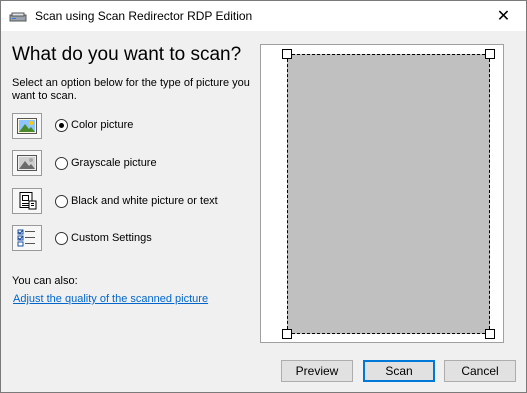 Image resolution: width=527 pixels, height=393 pixels. Describe the element at coordinates (399, 371) in the screenshot. I see `scan-button: Scan` at that location.